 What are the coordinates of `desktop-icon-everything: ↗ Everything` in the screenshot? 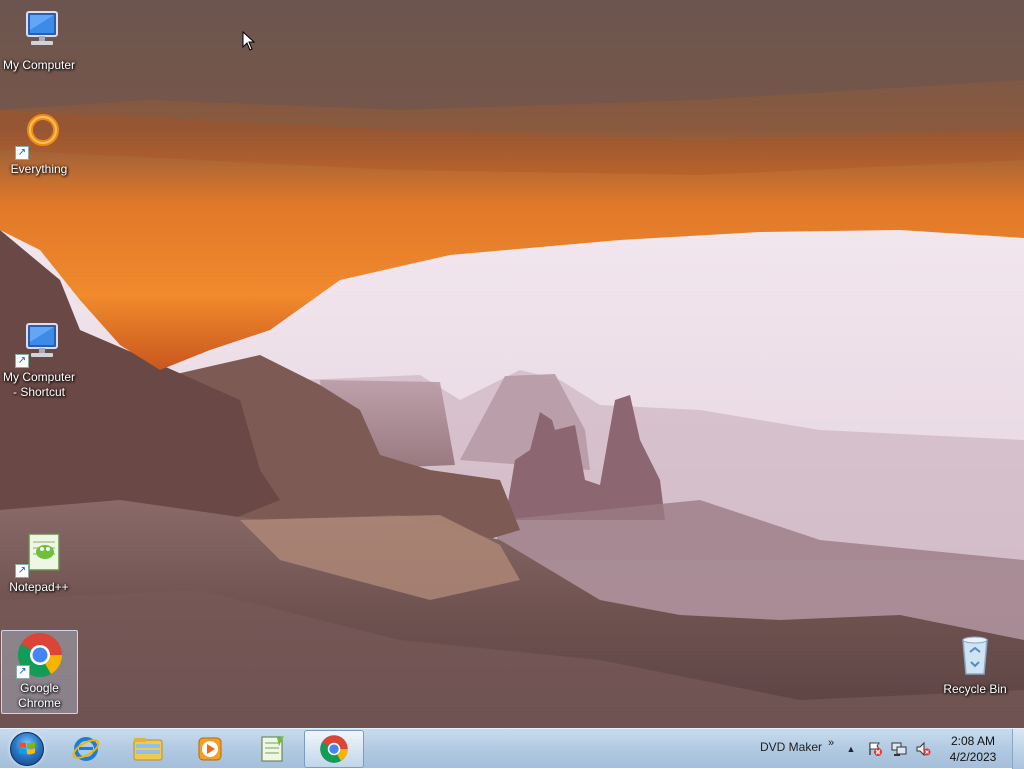 It's located at (39, 144).